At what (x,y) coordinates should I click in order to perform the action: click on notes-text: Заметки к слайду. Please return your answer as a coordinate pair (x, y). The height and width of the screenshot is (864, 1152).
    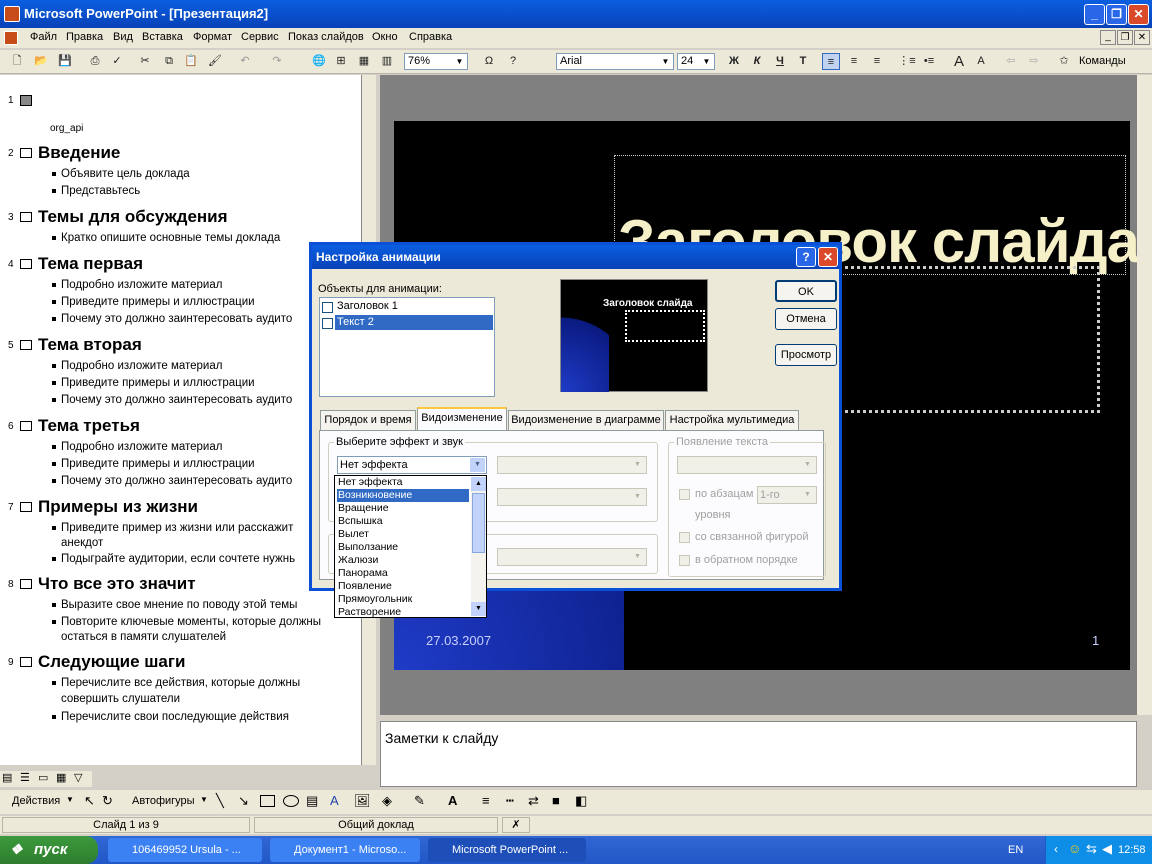
    Looking at the image, I should click on (441, 738).